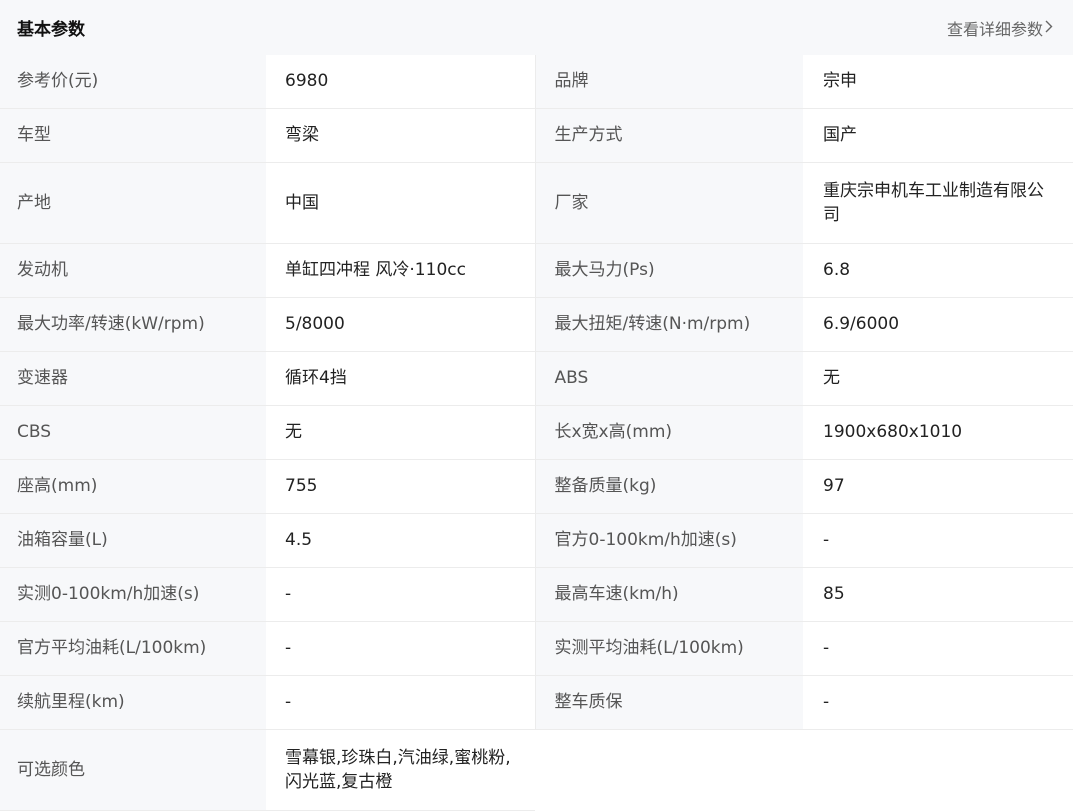 The image size is (1077, 812). Describe the element at coordinates (133, 648) in the screenshot. I see `spec-label: 官方平均油耗(L/100km)` at that location.